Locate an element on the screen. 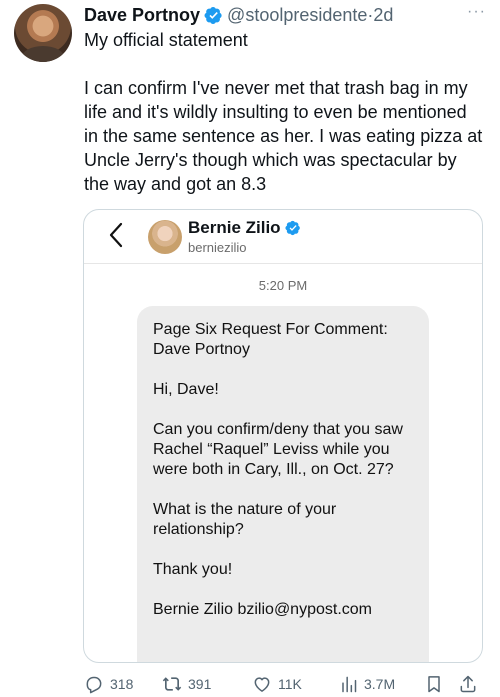 This screenshot has width=500, height=697. views-chart-icon is located at coordinates (349, 684).